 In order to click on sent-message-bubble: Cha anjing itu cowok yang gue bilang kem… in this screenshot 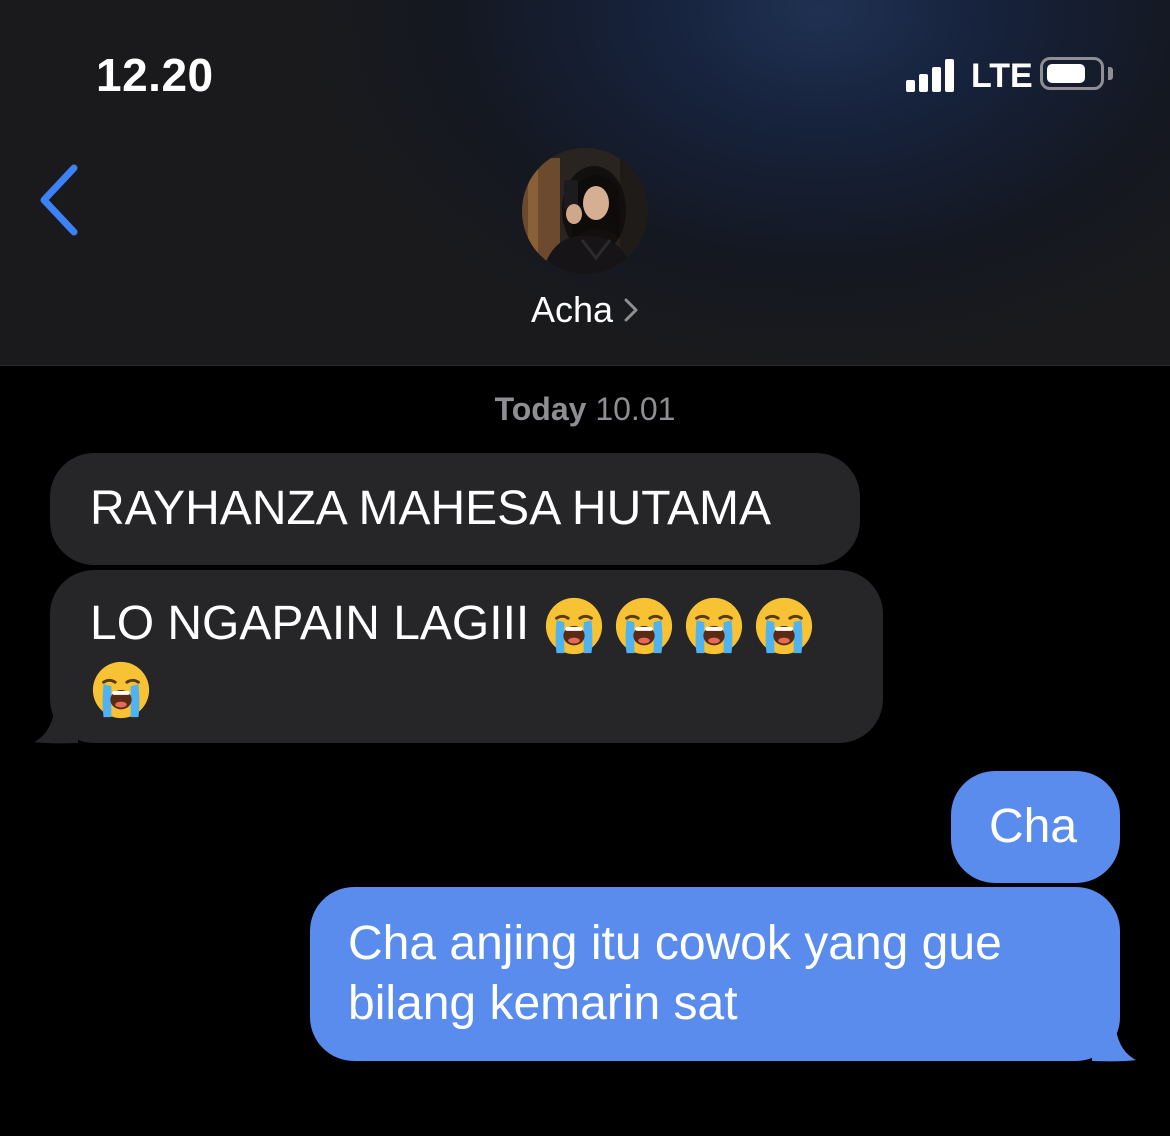, I will do `click(715, 974)`.